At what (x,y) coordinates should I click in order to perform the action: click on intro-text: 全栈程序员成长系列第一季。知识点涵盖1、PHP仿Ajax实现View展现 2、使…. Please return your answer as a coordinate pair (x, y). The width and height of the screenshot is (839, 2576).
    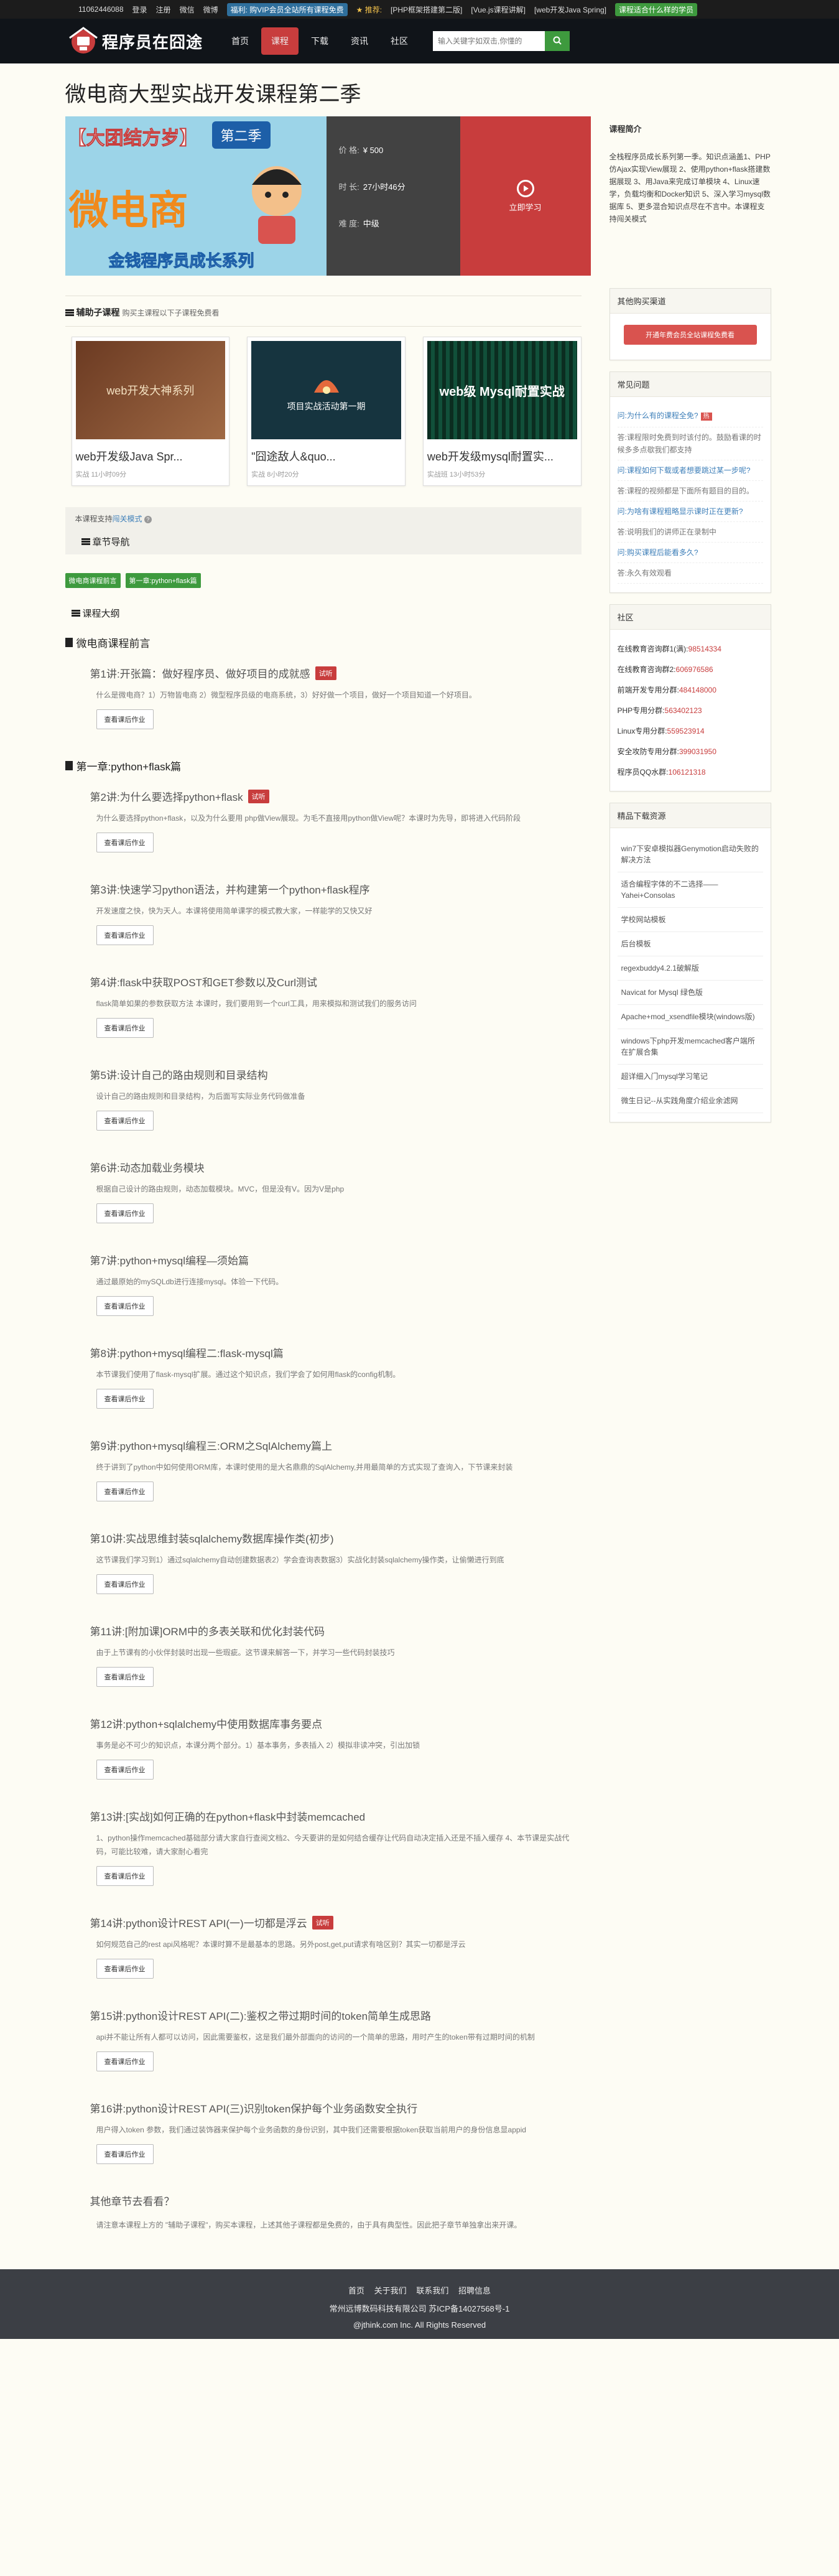
    Looking at the image, I should click on (690, 187).